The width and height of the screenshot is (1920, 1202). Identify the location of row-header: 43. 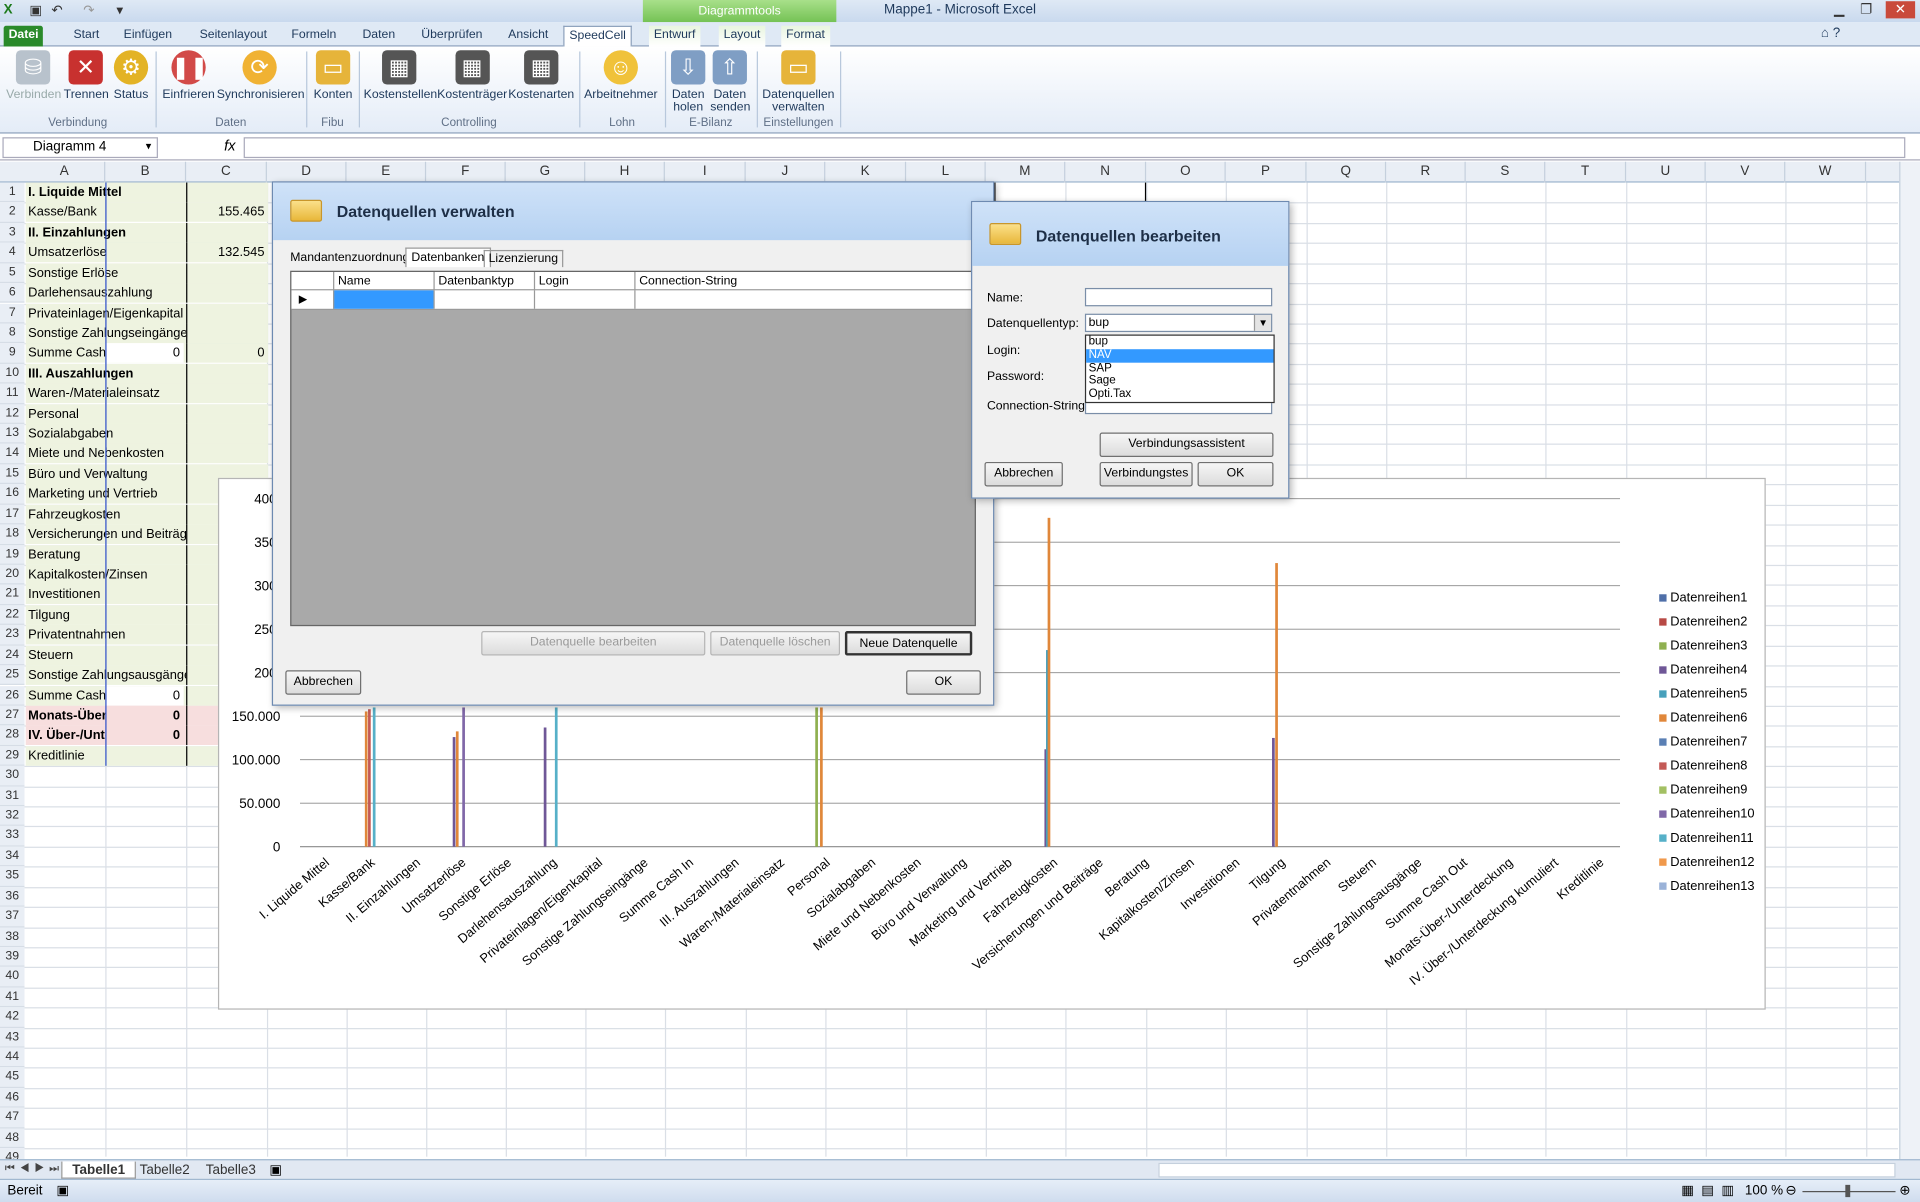
(12, 1037).